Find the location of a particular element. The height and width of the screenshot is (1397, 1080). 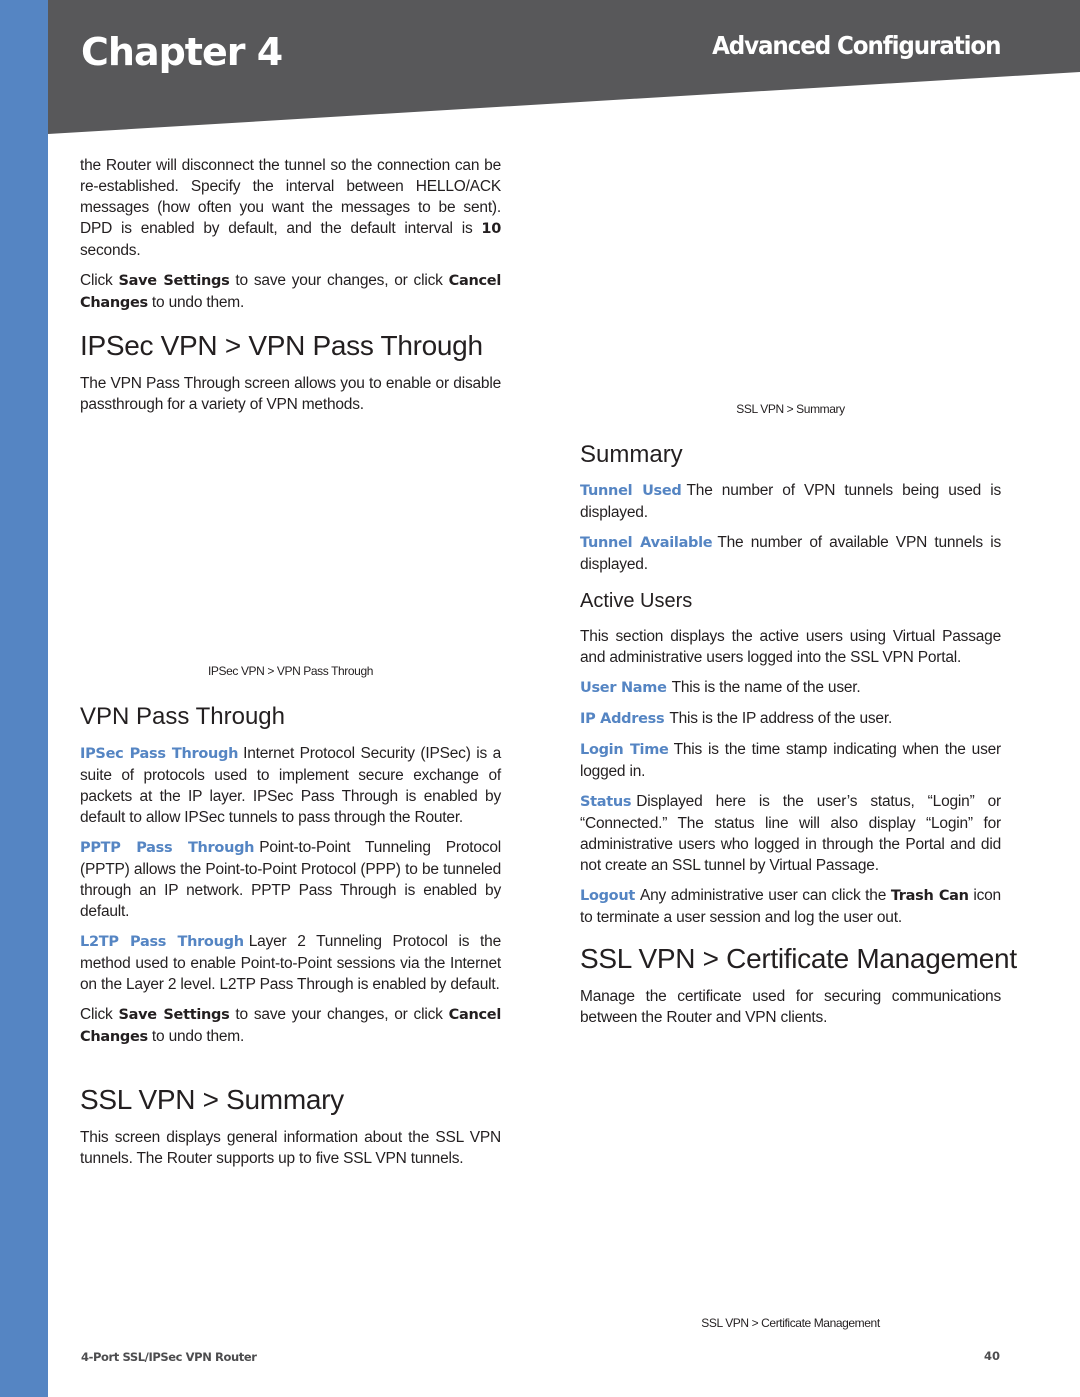

subheading-active-users: Active Users is located at coordinates (636, 601).